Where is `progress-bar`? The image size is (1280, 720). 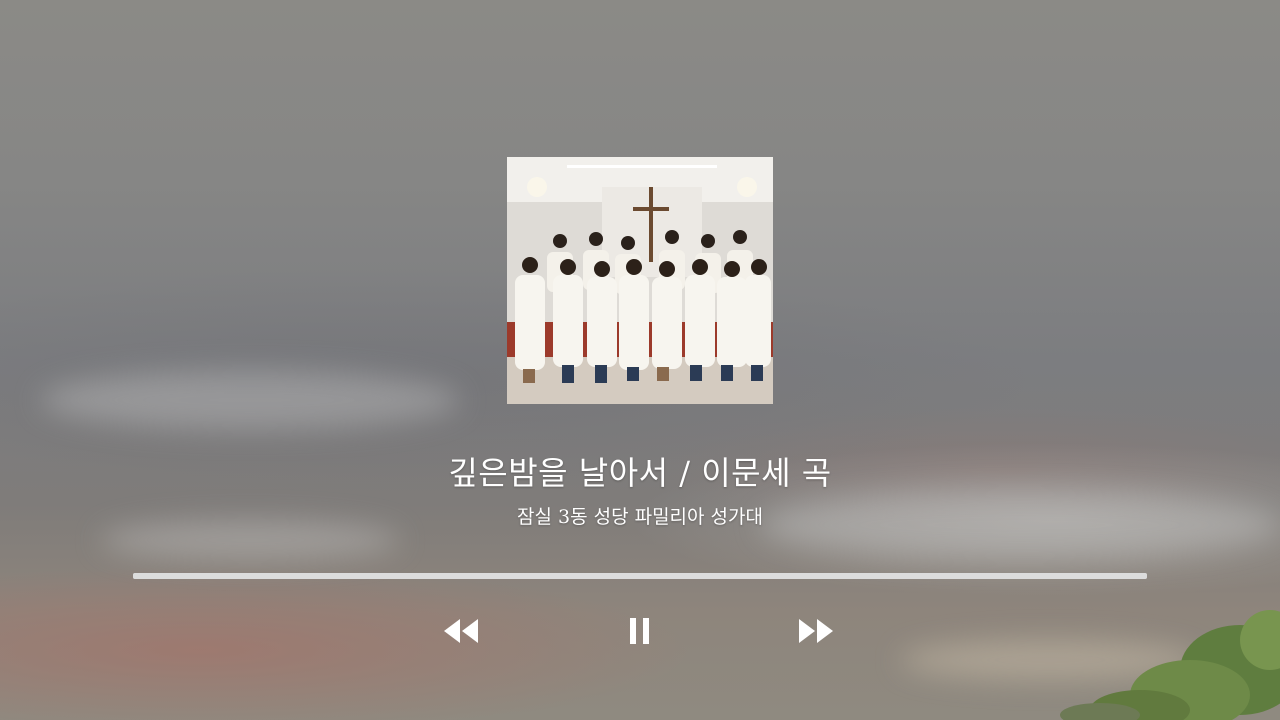
progress-bar is located at coordinates (640, 576).